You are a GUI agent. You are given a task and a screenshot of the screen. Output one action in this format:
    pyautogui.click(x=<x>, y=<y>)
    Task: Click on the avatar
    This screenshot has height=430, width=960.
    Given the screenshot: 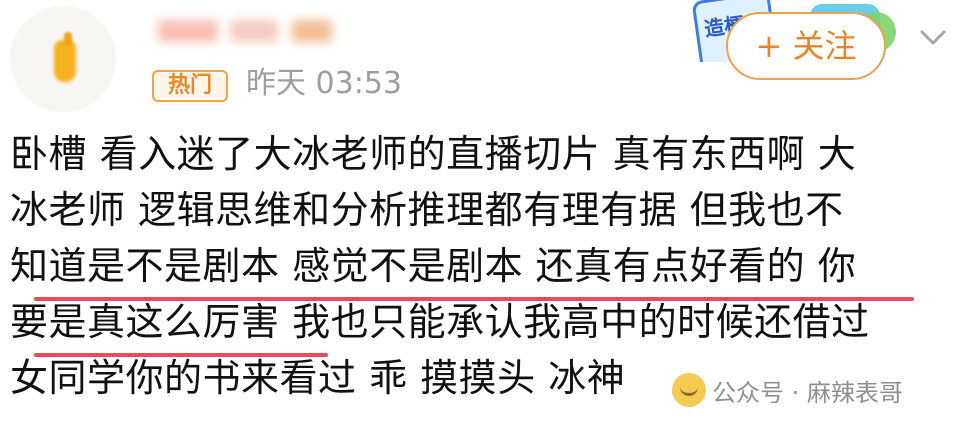 What is the action you would take?
    pyautogui.click(x=63, y=59)
    